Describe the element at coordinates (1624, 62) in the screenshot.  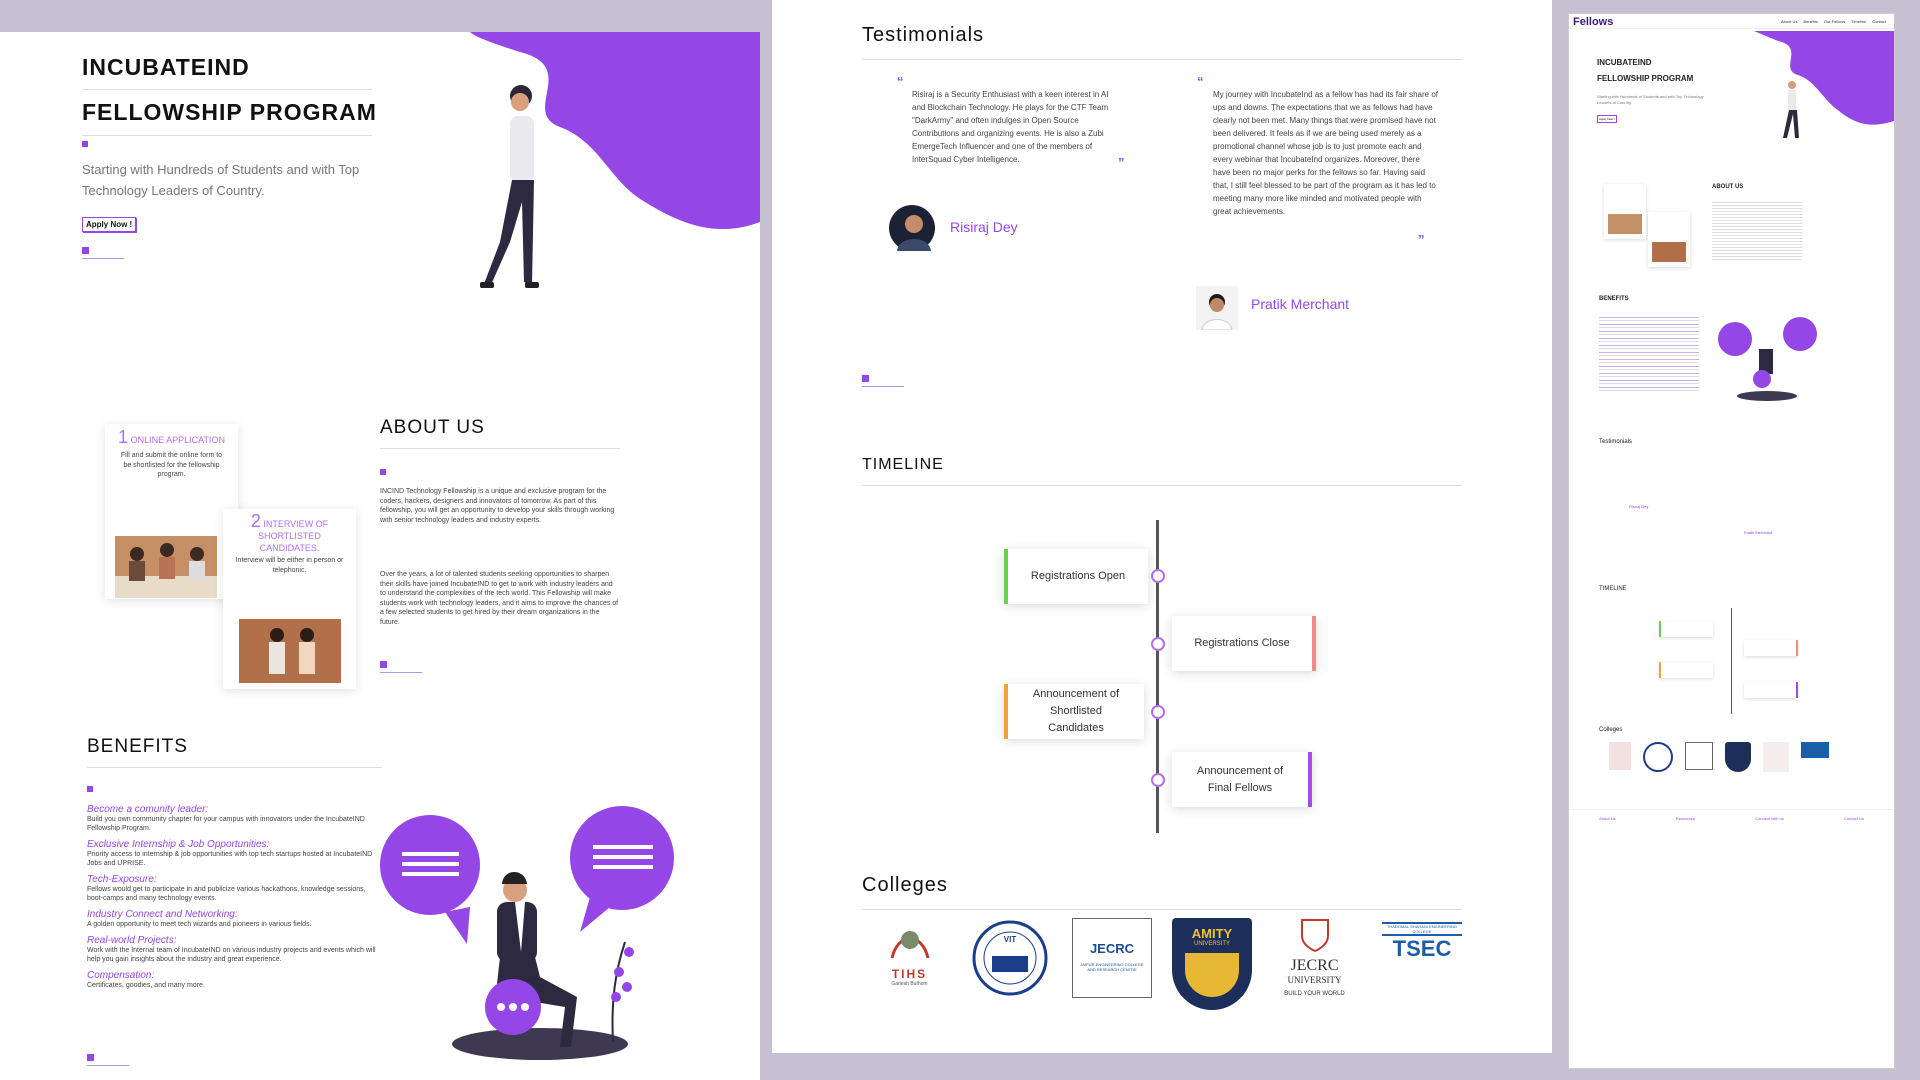
I see `mini-hero-title-1: INCUBATEIND` at that location.